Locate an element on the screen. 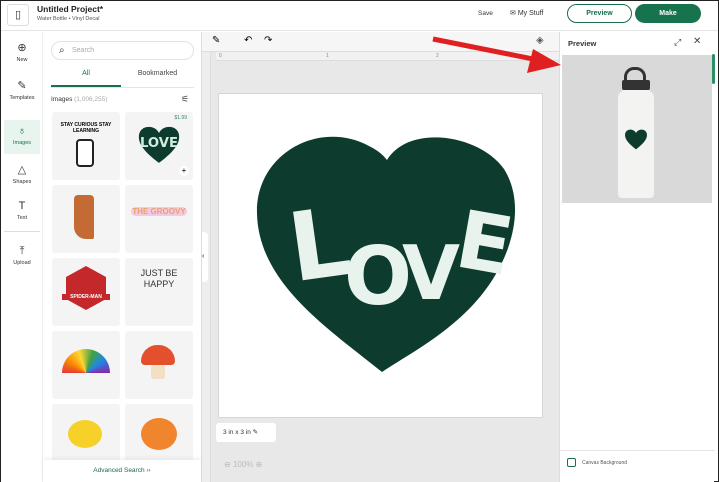  images-count: (1,006,255) is located at coordinates (91, 99).